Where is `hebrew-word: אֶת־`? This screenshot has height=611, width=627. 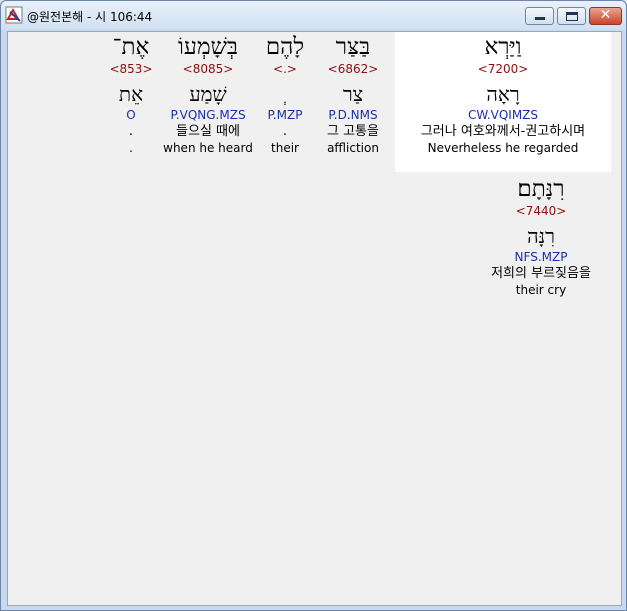
hebrew-word: אֶת־ is located at coordinates (131, 47).